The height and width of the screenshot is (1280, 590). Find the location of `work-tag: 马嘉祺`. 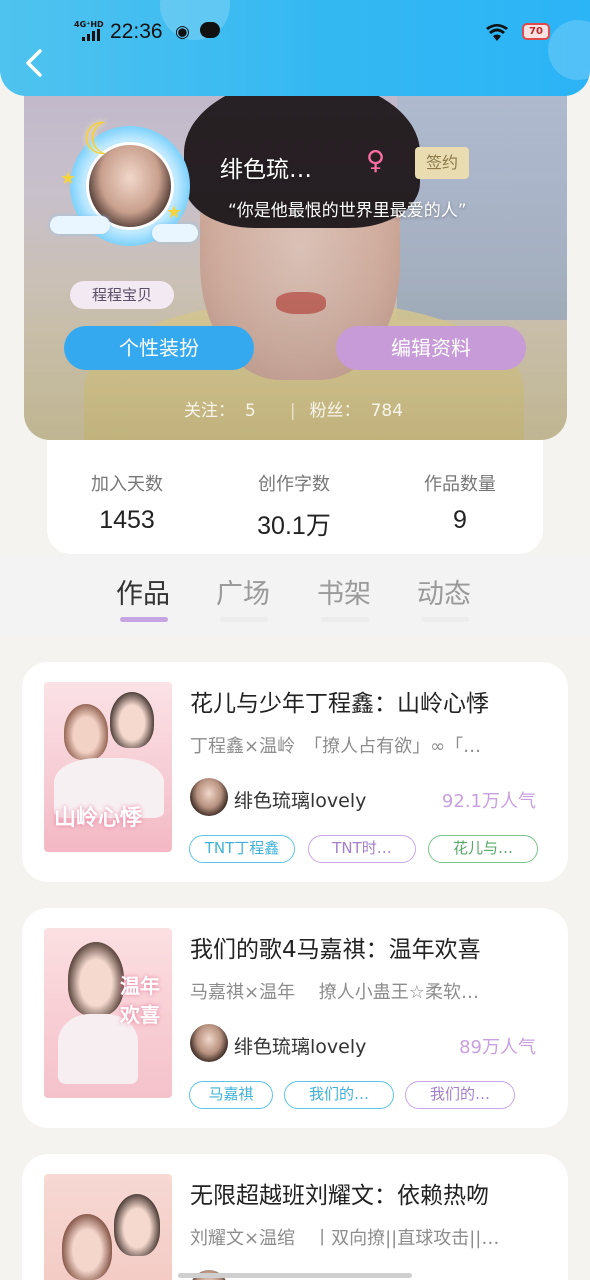

work-tag: 马嘉祺 is located at coordinates (231, 1095).